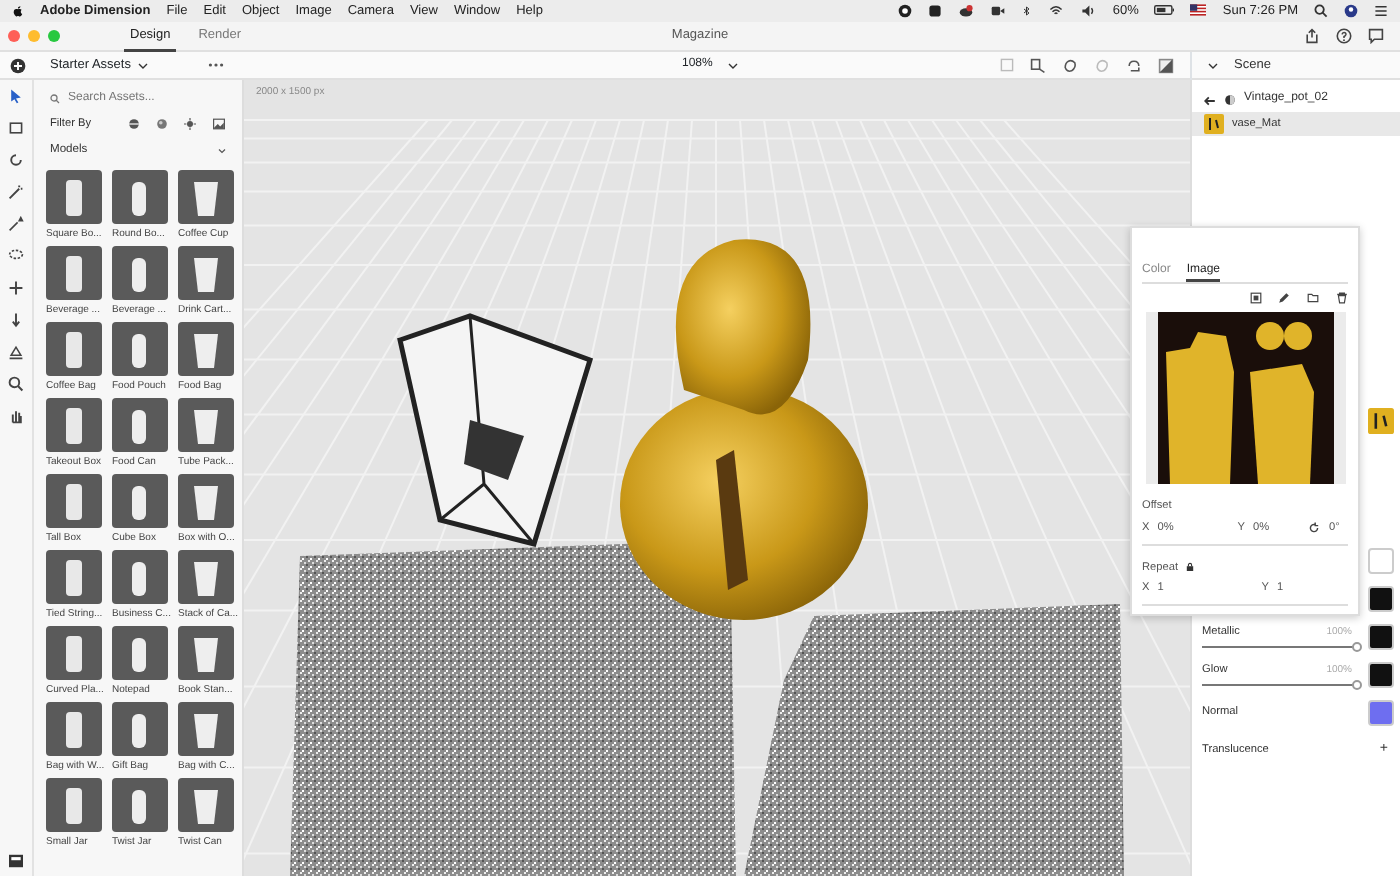 The width and height of the screenshot is (1400, 876). Describe the element at coordinates (1027, 10) in the screenshot. I see `bluetooth-icon` at that location.